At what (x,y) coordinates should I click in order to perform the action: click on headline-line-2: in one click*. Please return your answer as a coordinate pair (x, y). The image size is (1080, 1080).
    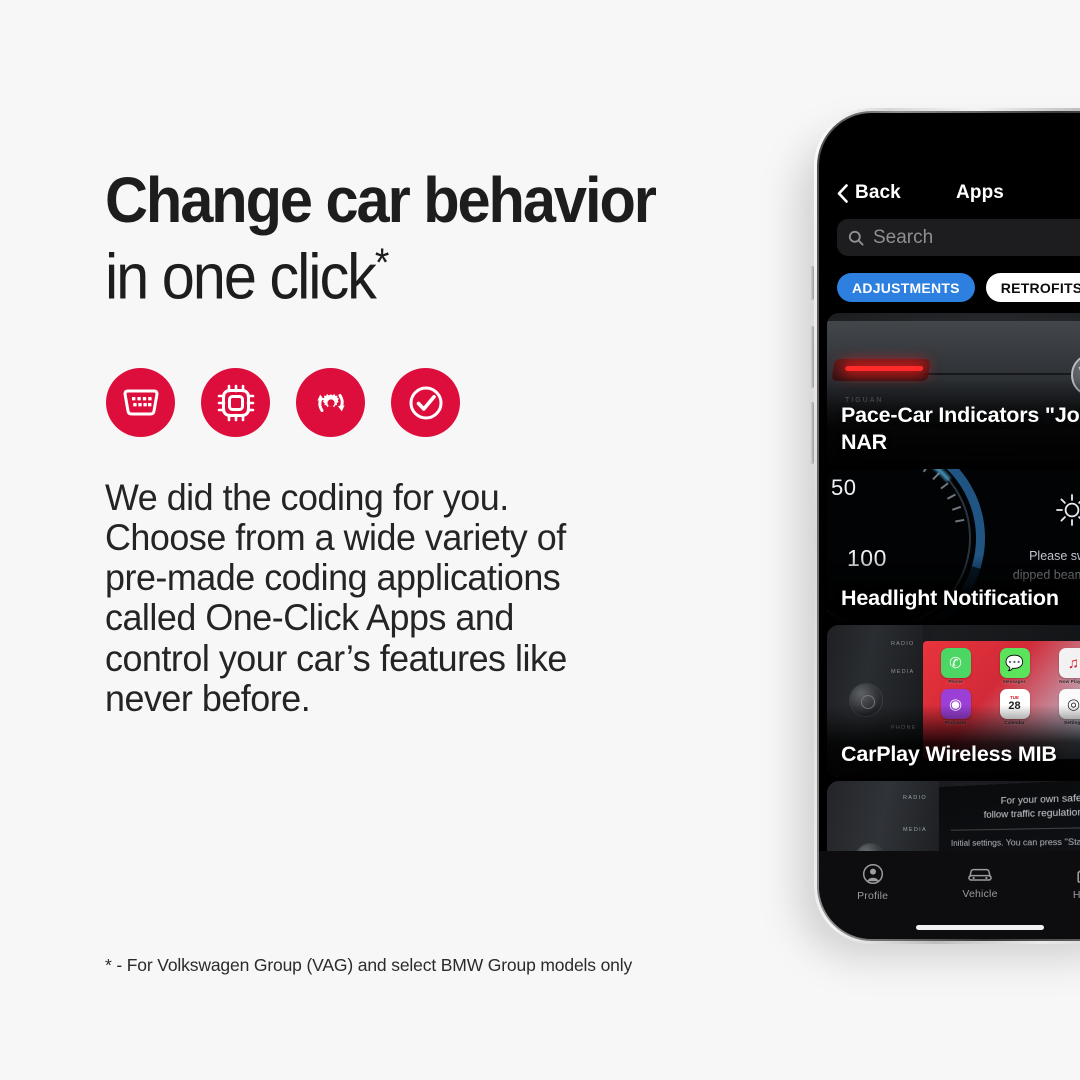
    Looking at the image, I should click on (412, 277).